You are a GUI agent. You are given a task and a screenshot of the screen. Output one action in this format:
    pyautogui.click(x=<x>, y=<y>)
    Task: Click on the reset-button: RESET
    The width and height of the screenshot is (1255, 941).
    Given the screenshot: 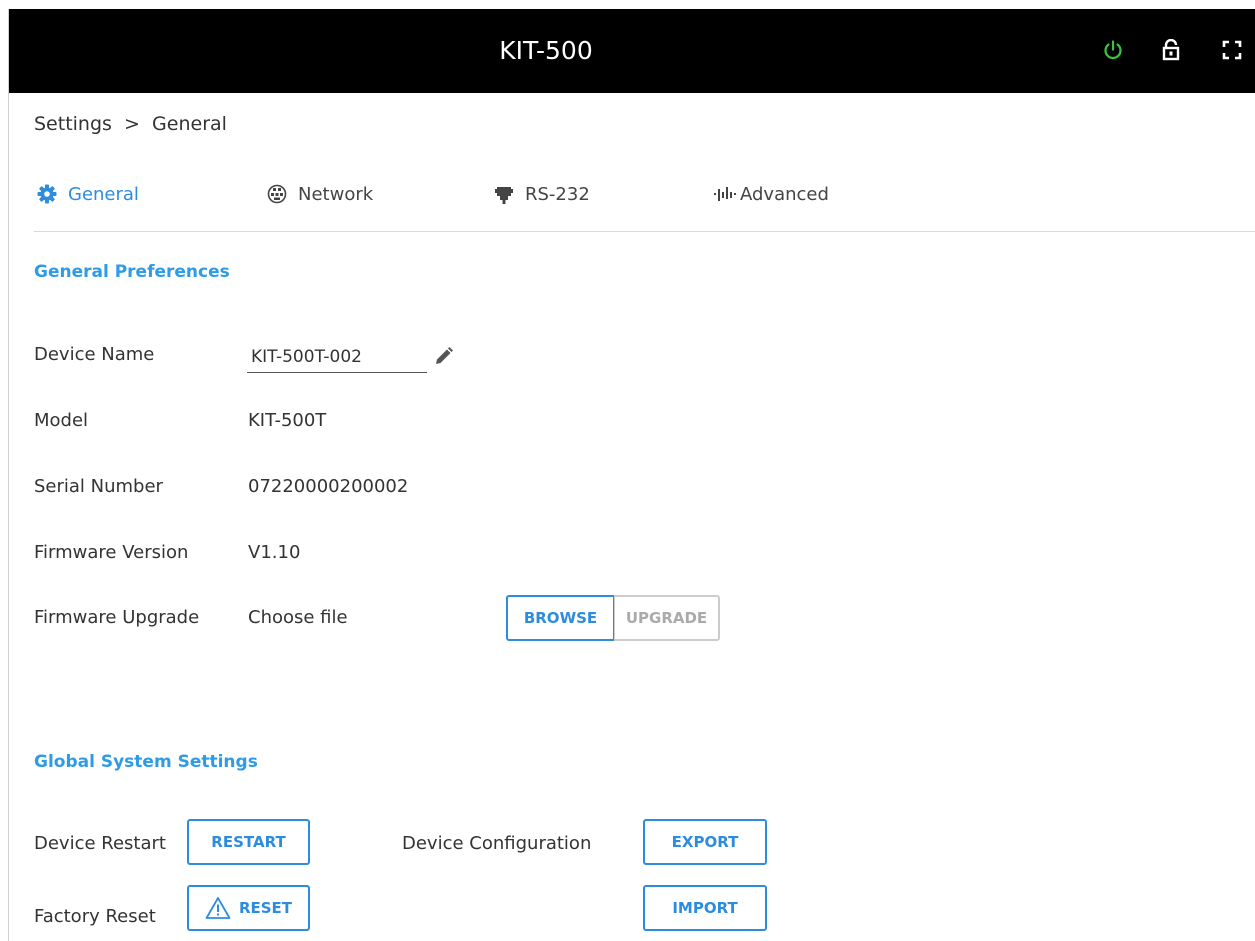 What is the action you would take?
    pyautogui.click(x=248, y=908)
    